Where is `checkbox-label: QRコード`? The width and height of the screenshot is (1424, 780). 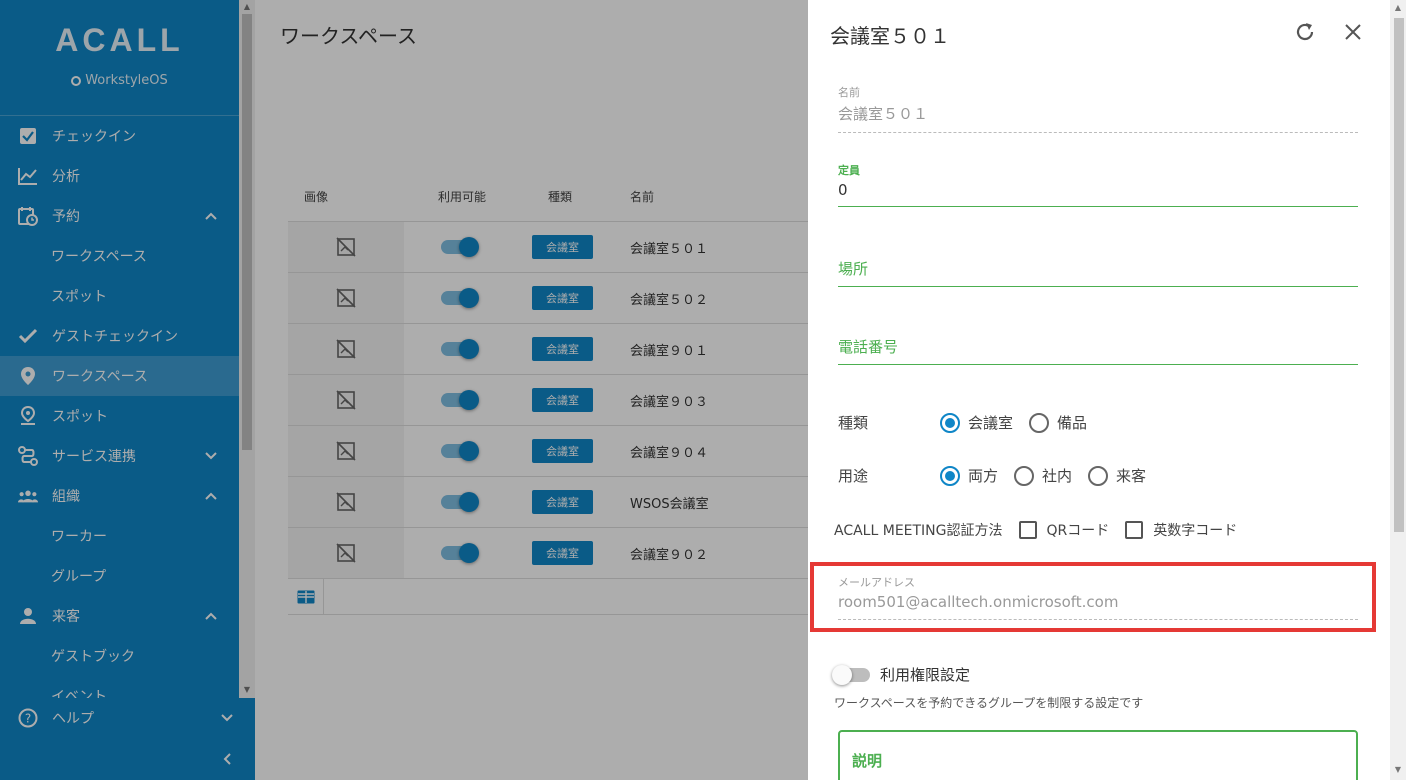
checkbox-label: QRコード is located at coordinates (1078, 531).